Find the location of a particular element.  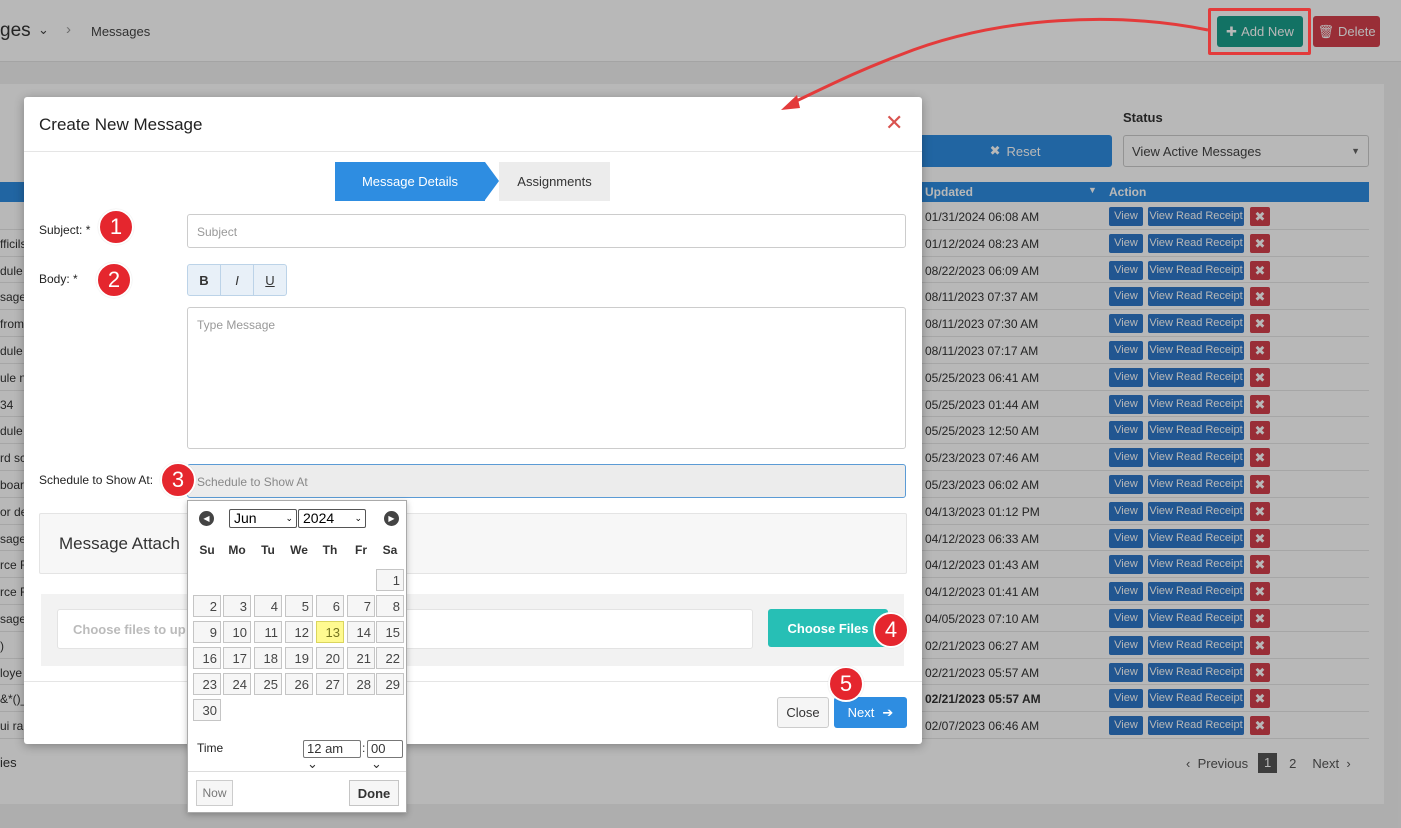

upload-area: Choose files to up Choose Files is located at coordinates (472, 630).